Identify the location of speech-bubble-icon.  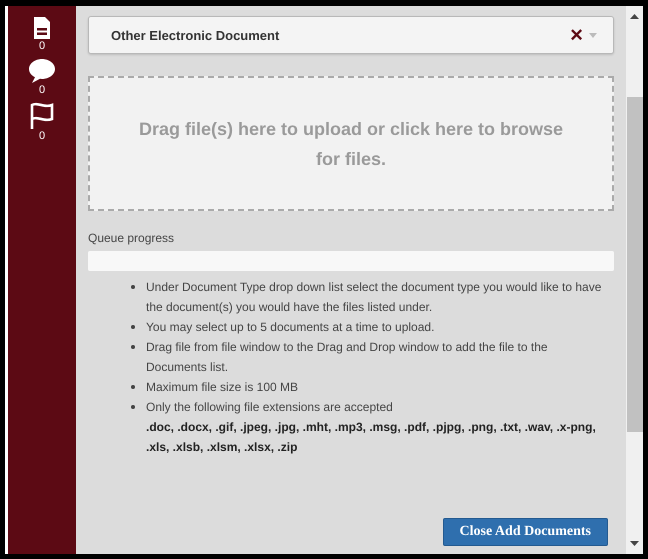
(42, 71).